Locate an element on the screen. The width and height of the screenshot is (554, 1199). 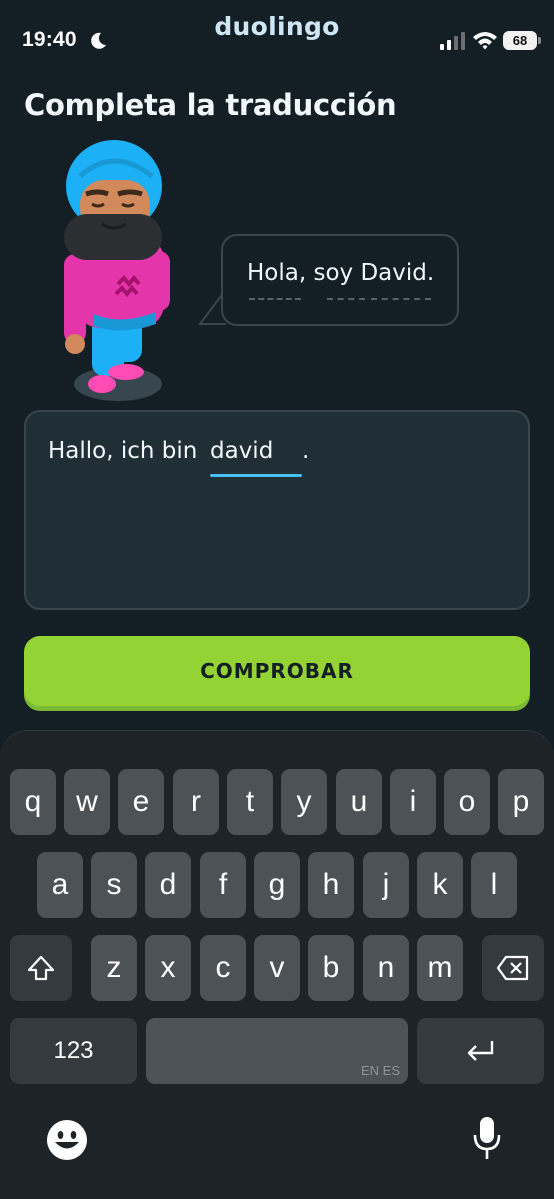
key-h: h is located at coordinates (331, 885).